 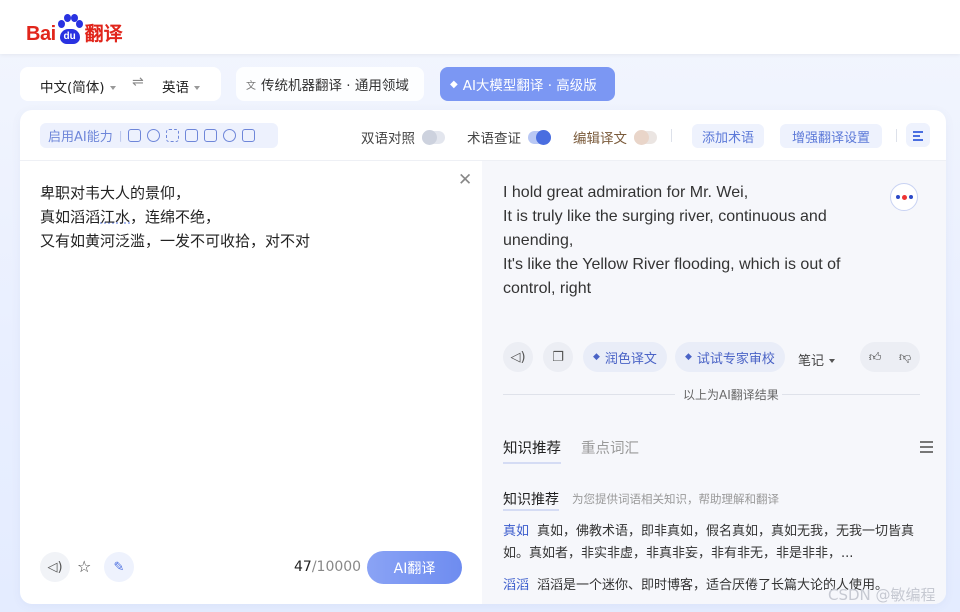 I want to click on target-language-select: 英语, so click(x=181, y=86).